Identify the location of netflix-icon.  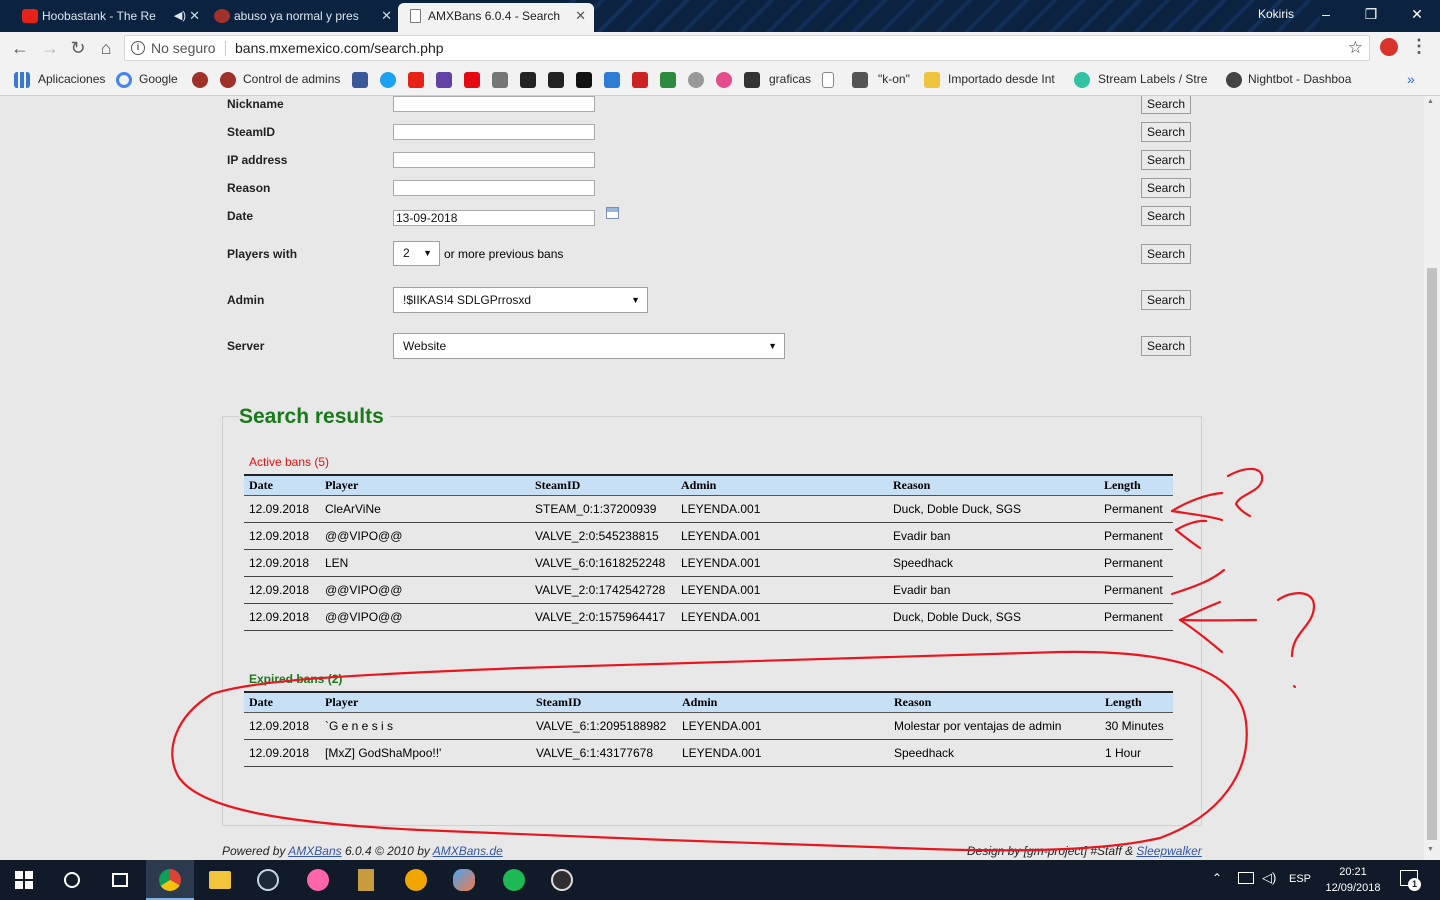
(472, 80).